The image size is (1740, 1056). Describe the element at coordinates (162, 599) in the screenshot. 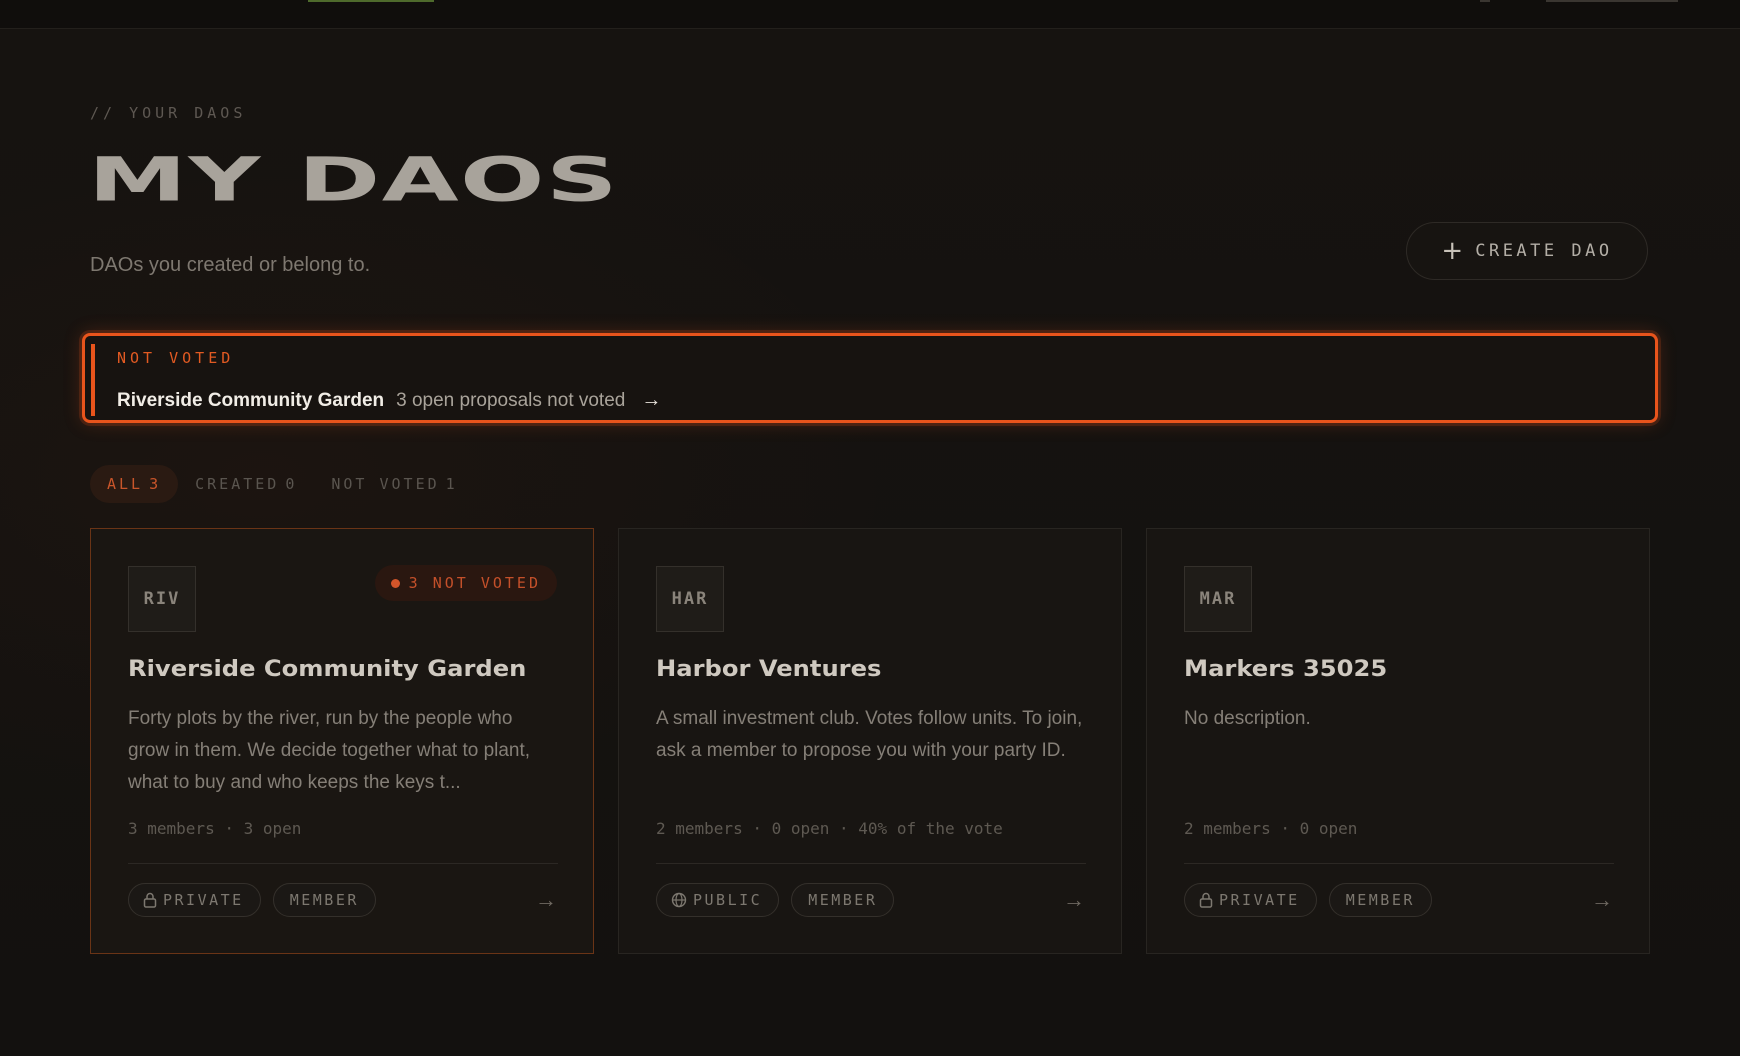

I see `dao-avatar: RIV` at that location.